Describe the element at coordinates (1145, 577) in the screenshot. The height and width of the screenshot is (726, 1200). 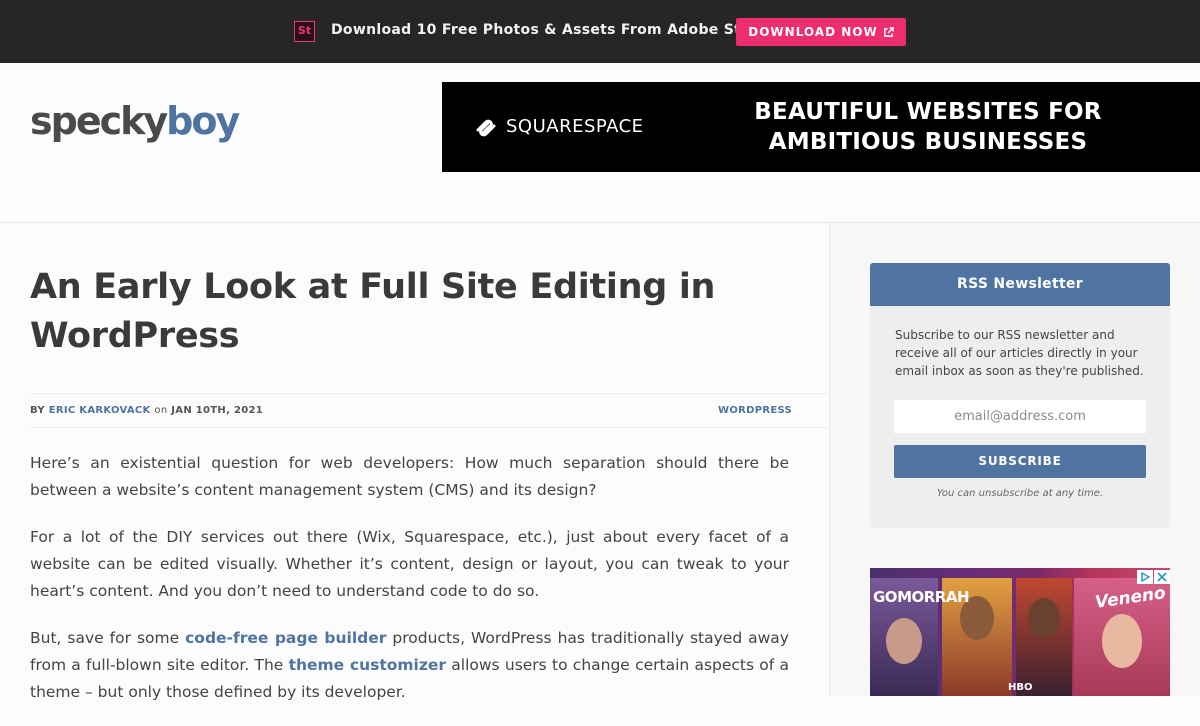
I see `adchoices-icon` at that location.